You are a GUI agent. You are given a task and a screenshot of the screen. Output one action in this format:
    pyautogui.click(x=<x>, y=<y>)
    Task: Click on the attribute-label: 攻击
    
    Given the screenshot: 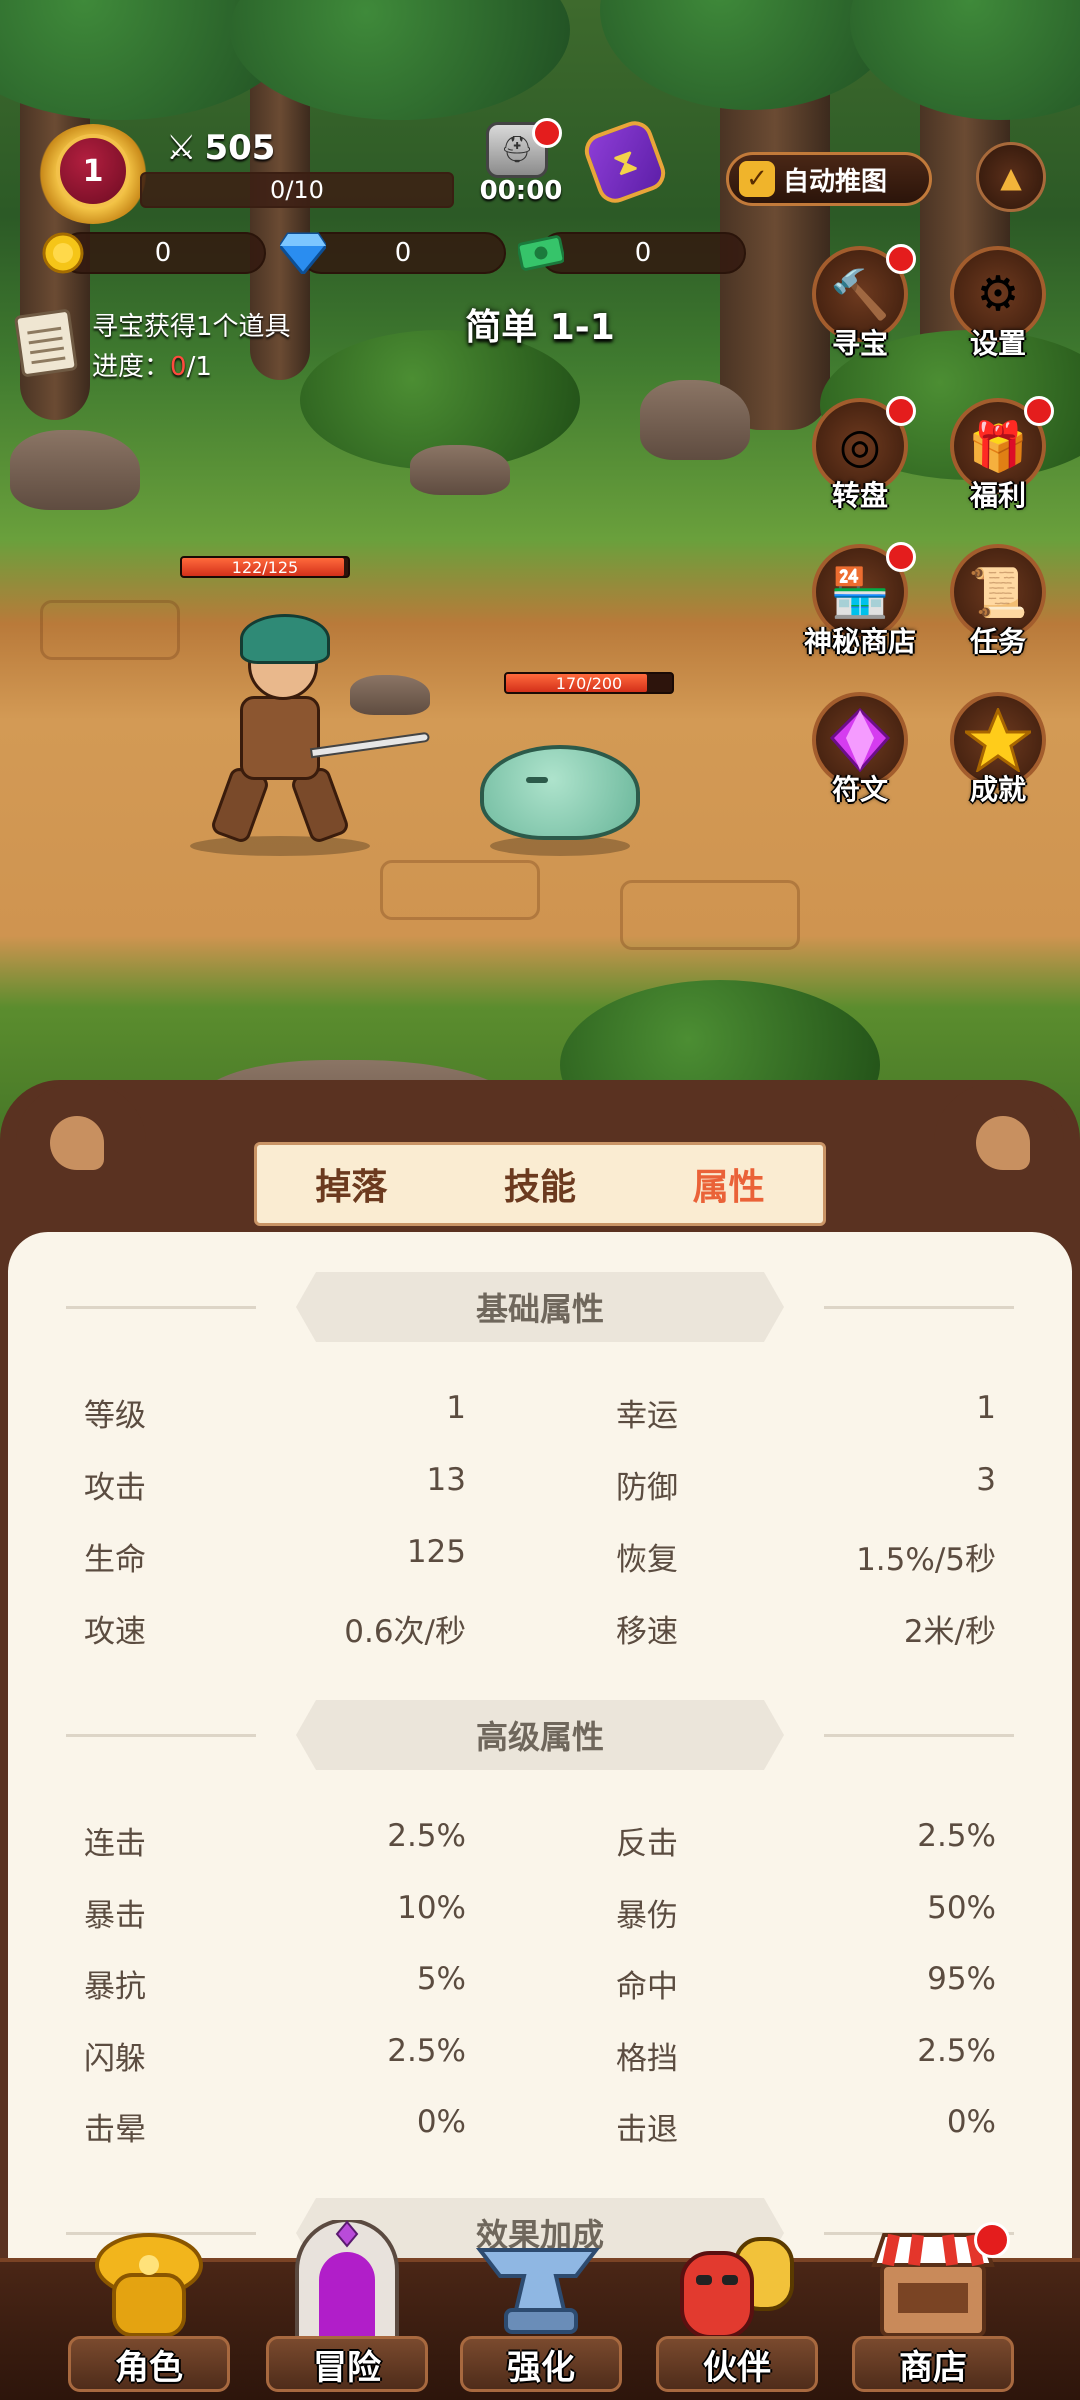 What is the action you would take?
    pyautogui.click(x=115, y=1488)
    